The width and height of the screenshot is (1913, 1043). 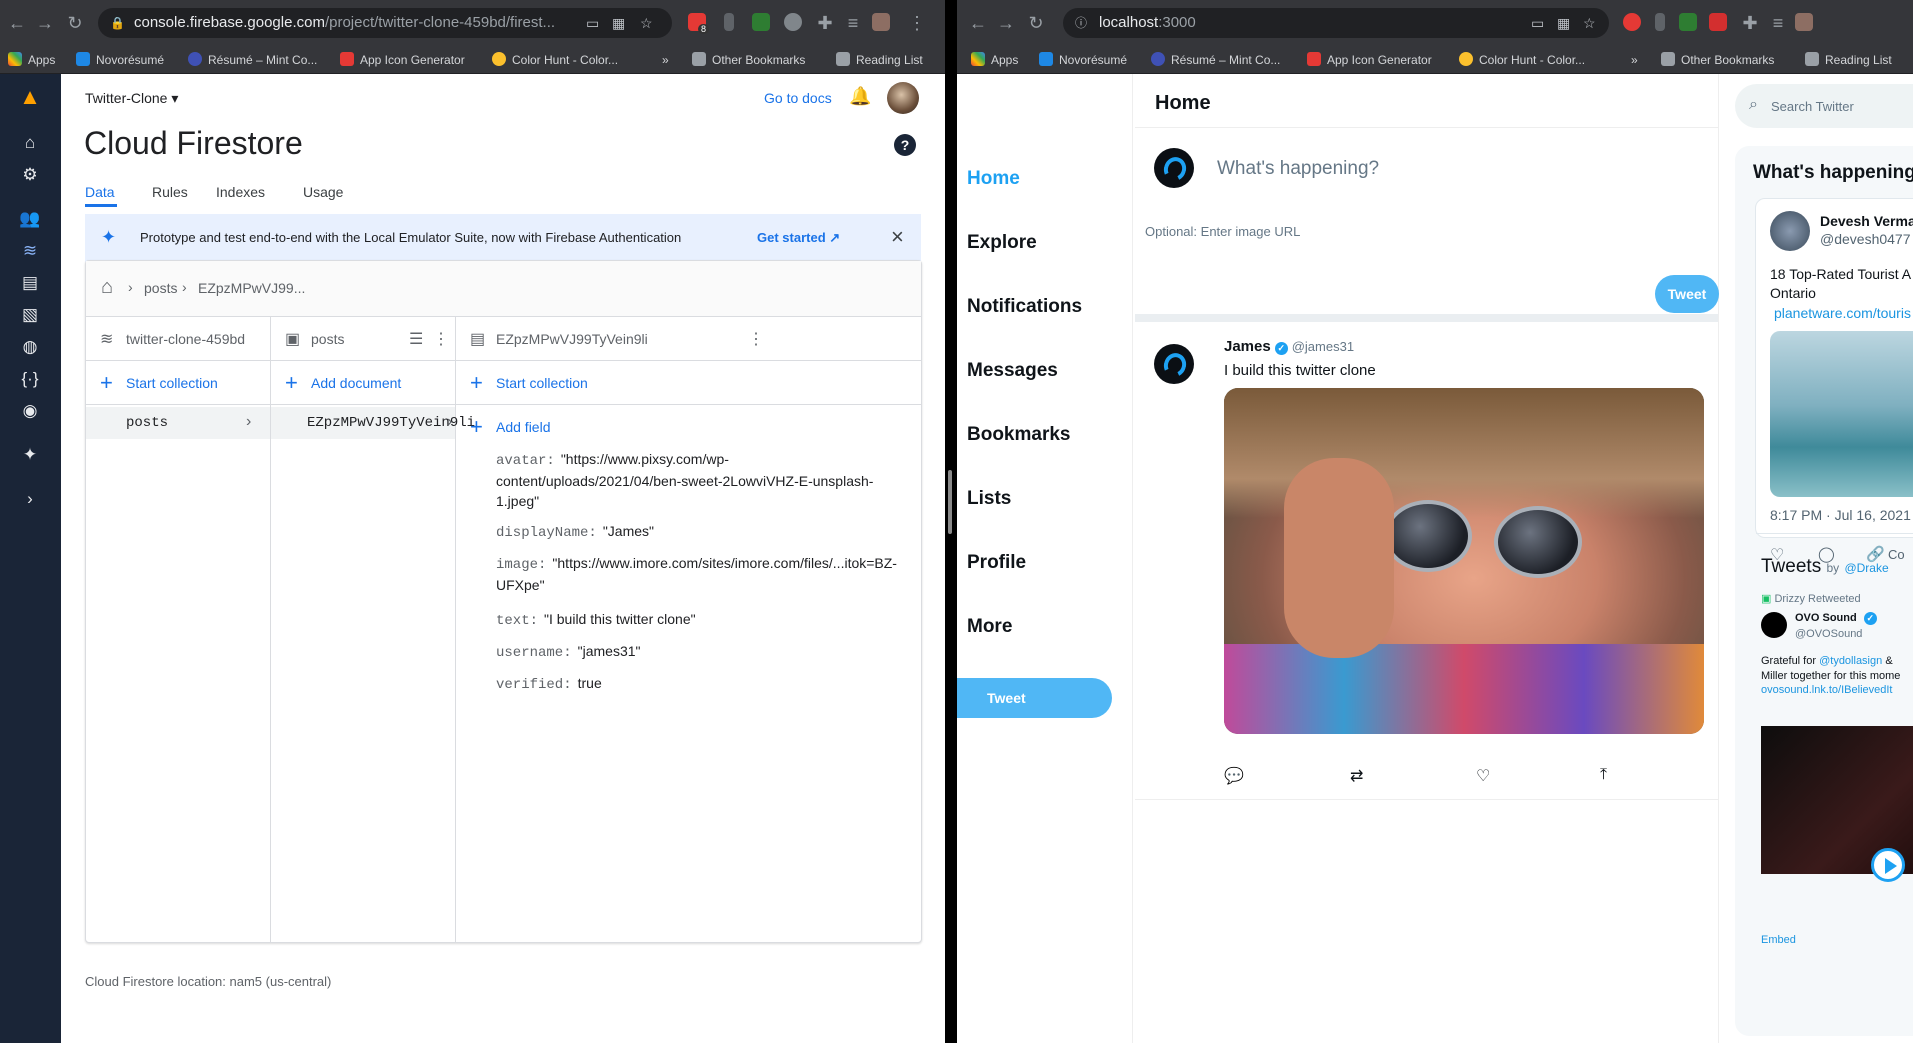 What do you see at coordinates (798, 98) in the screenshot?
I see `go-to-docs-link: Go to docs` at bounding box center [798, 98].